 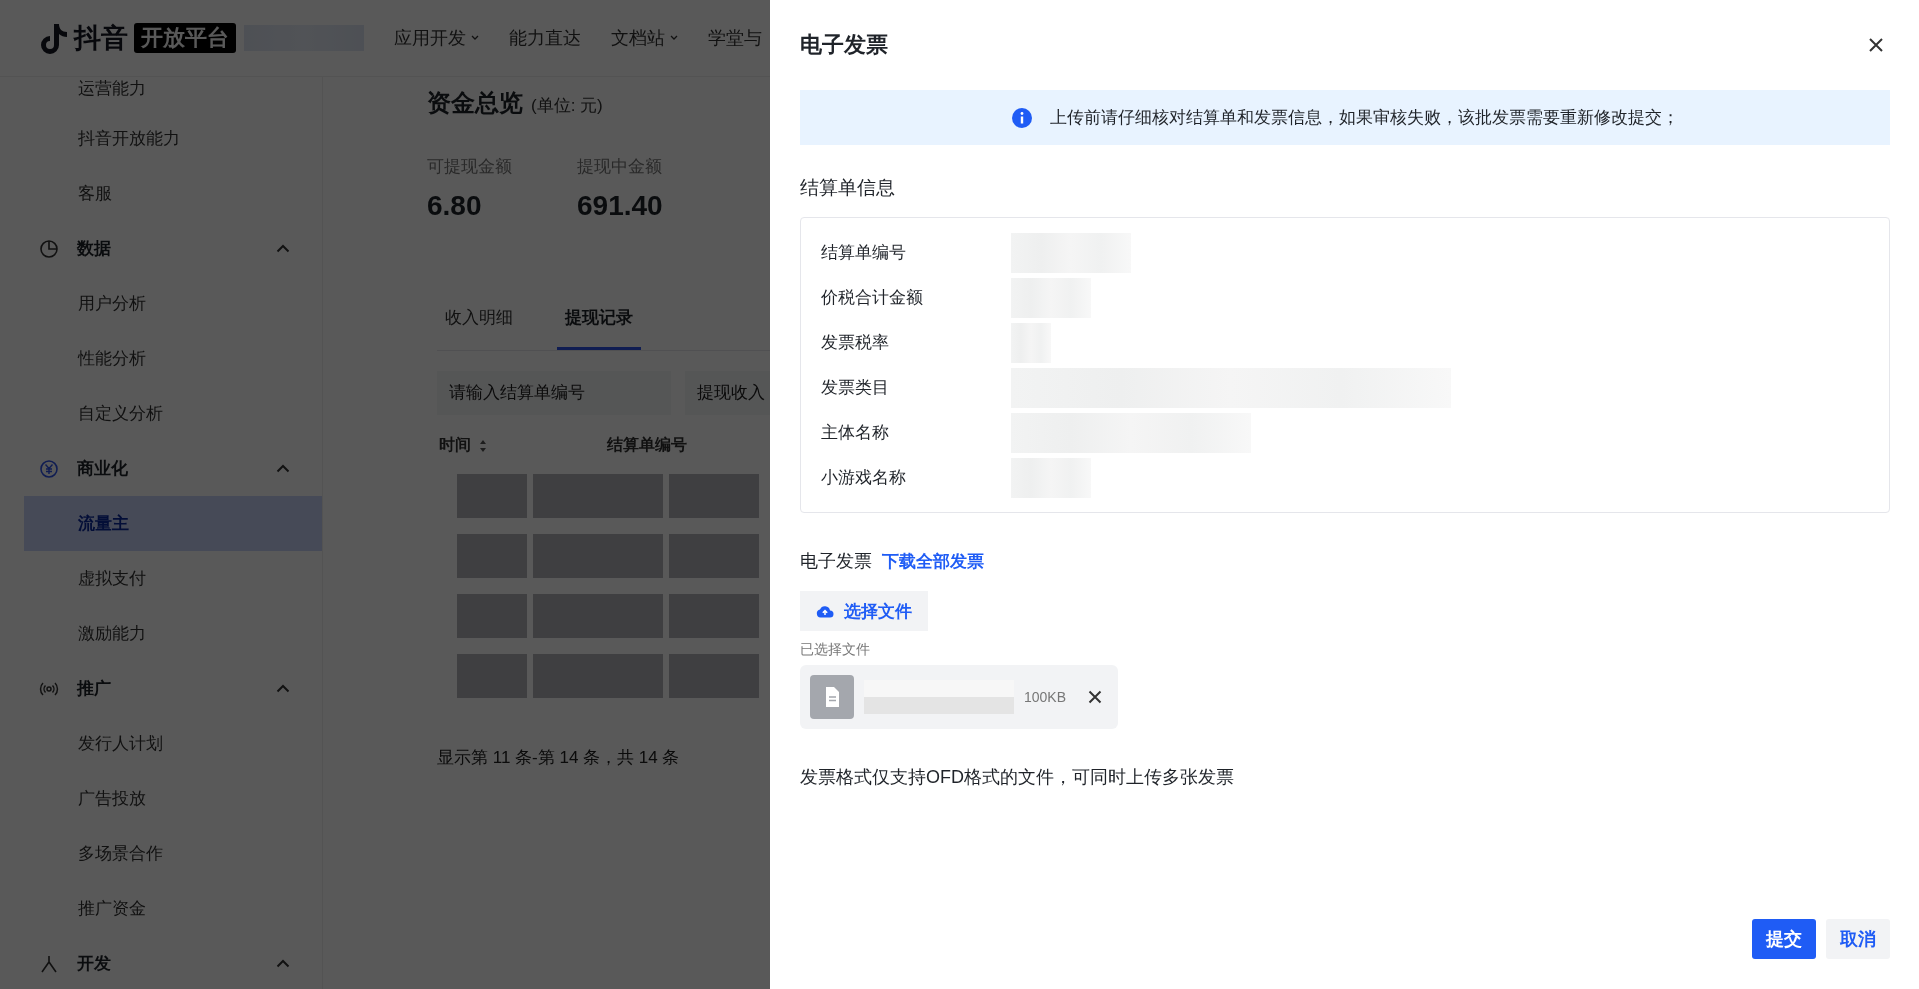 I want to click on sidebar-item: 虚拟支付, so click(x=173, y=578).